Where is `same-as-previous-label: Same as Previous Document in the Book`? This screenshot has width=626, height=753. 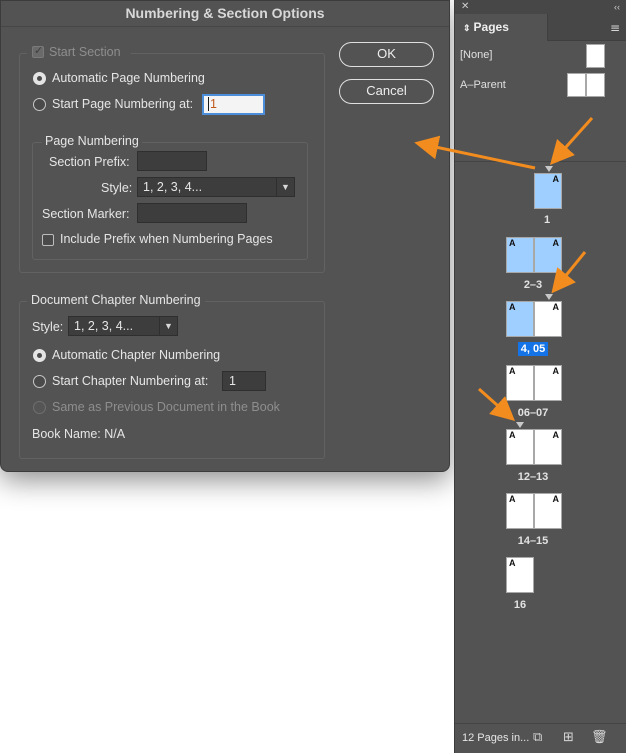
same-as-previous-label: Same as Previous Document in the Book is located at coordinates (166, 407).